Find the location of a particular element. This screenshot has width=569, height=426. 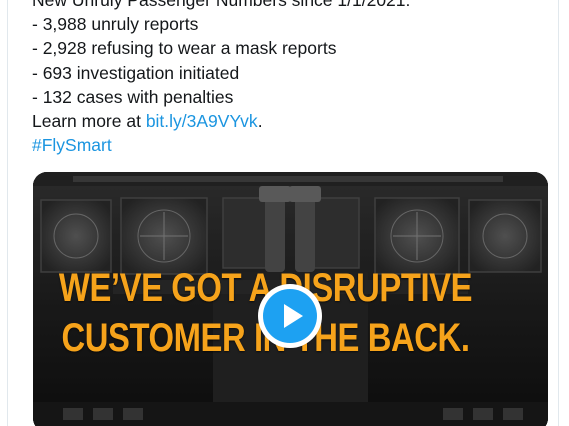

play-button-inner is located at coordinates (290, 316).